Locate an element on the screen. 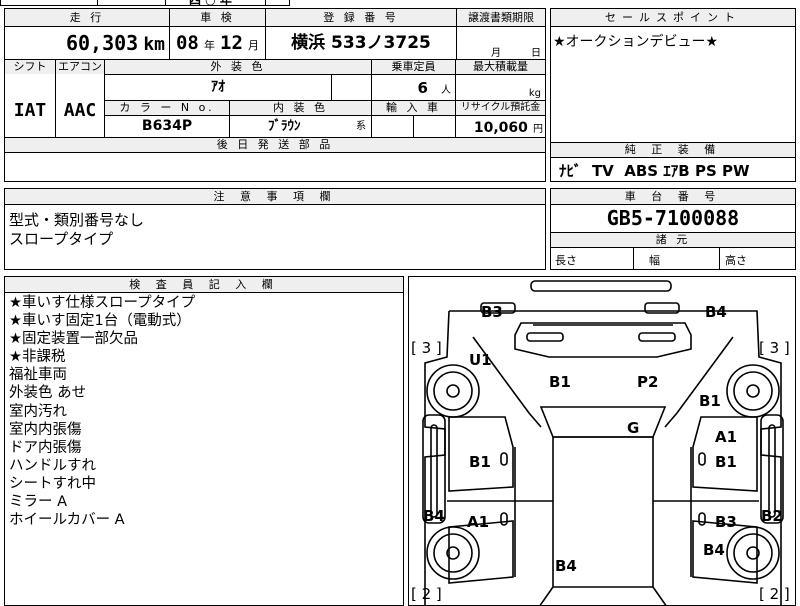 The image size is (800, 606). load-label: 最大積載量 is located at coordinates (500, 67).